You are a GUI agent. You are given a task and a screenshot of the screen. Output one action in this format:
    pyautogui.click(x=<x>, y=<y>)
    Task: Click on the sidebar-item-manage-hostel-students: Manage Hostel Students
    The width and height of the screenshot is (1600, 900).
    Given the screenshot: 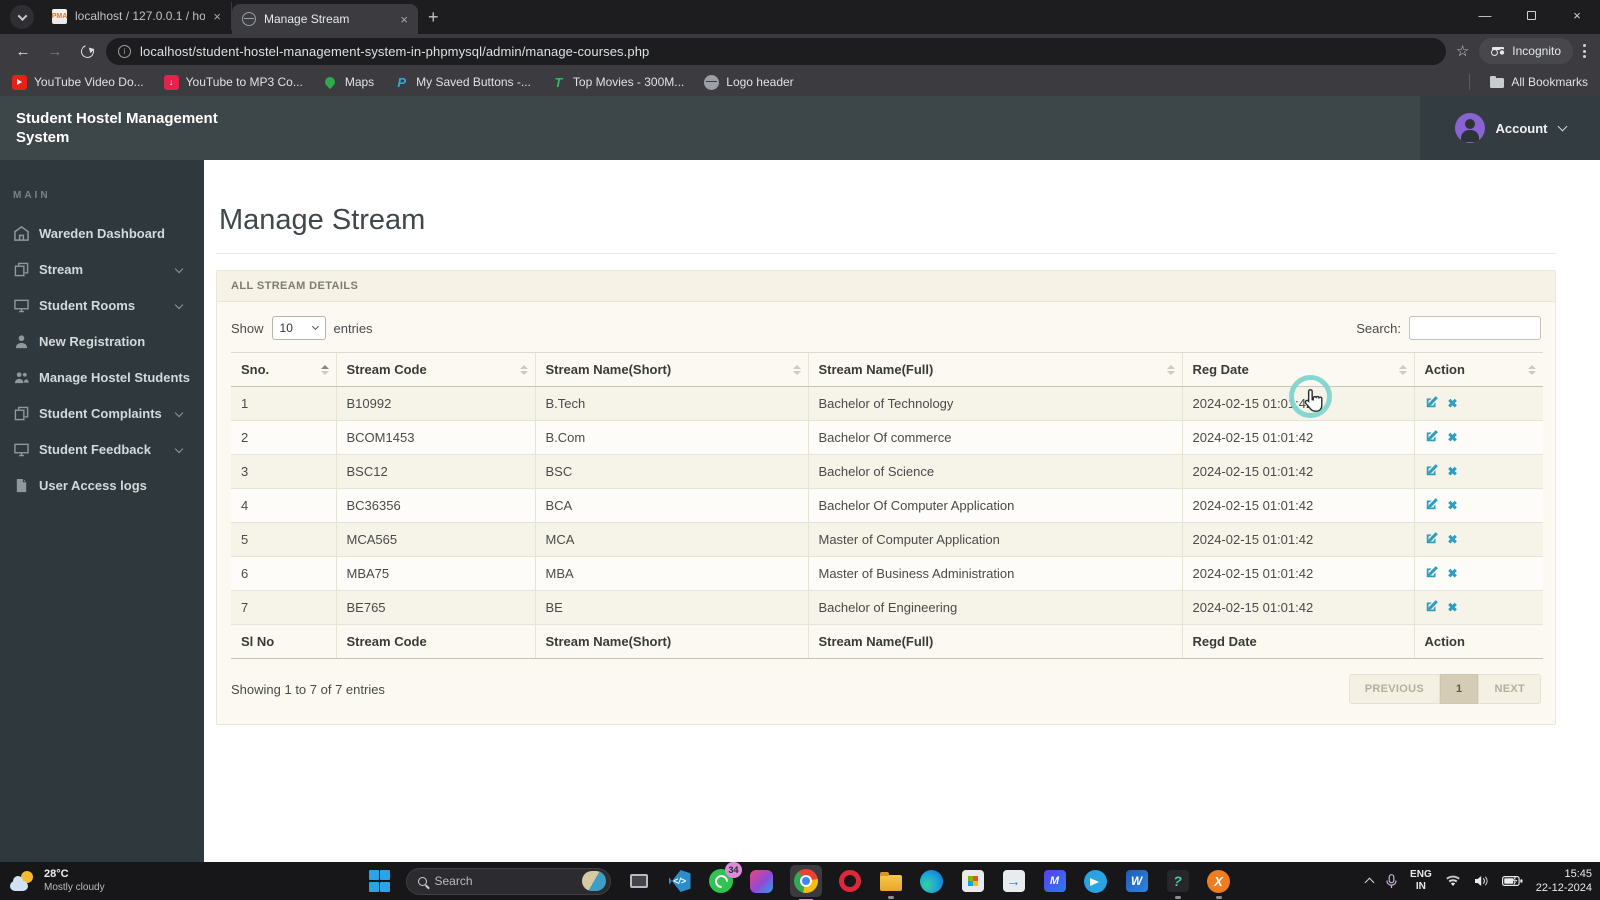 What is the action you would take?
    pyautogui.click(x=102, y=377)
    